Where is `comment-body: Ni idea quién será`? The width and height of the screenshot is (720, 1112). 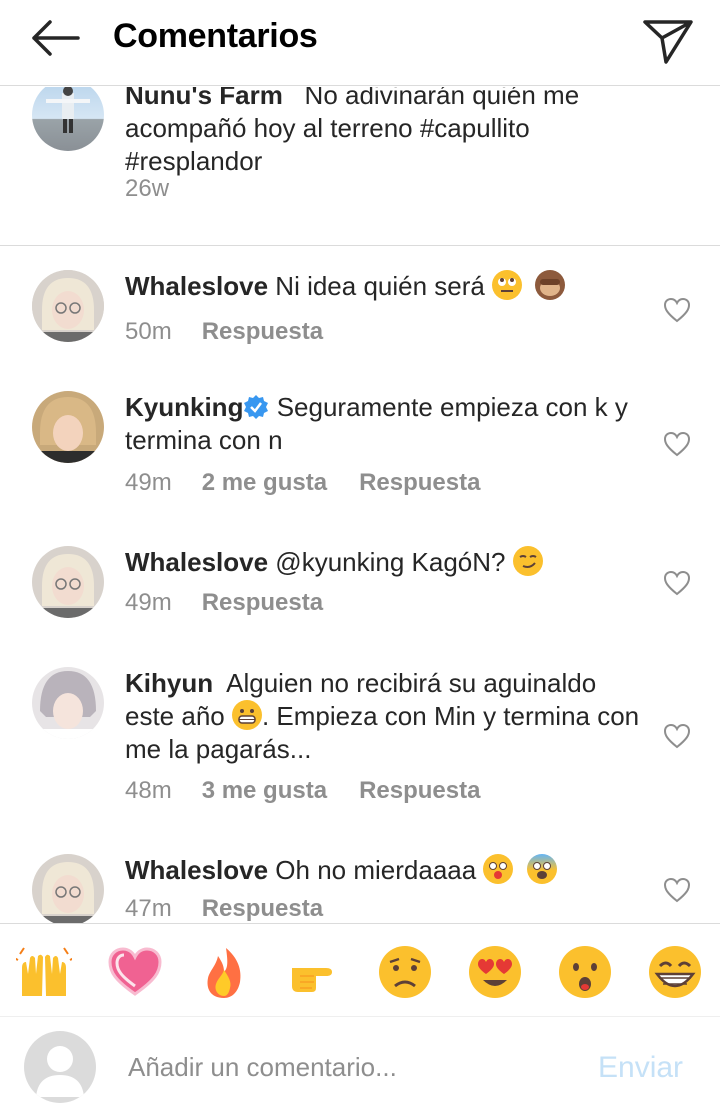
comment-body: Ni idea quién será is located at coordinates (380, 286).